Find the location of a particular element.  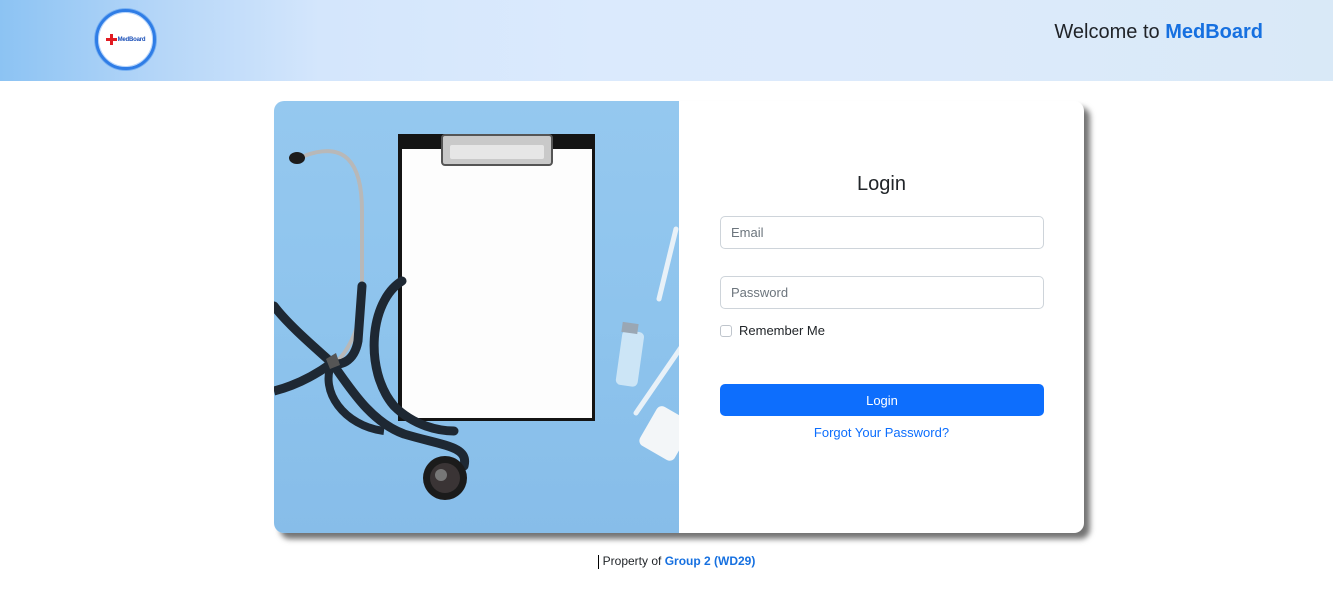

logo-text: MedBoard is located at coordinates (131, 39).